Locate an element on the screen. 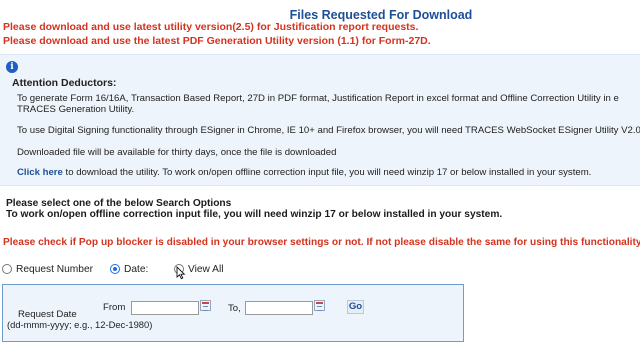  info-text-line: TRACES Generation Utility. is located at coordinates (76, 109).